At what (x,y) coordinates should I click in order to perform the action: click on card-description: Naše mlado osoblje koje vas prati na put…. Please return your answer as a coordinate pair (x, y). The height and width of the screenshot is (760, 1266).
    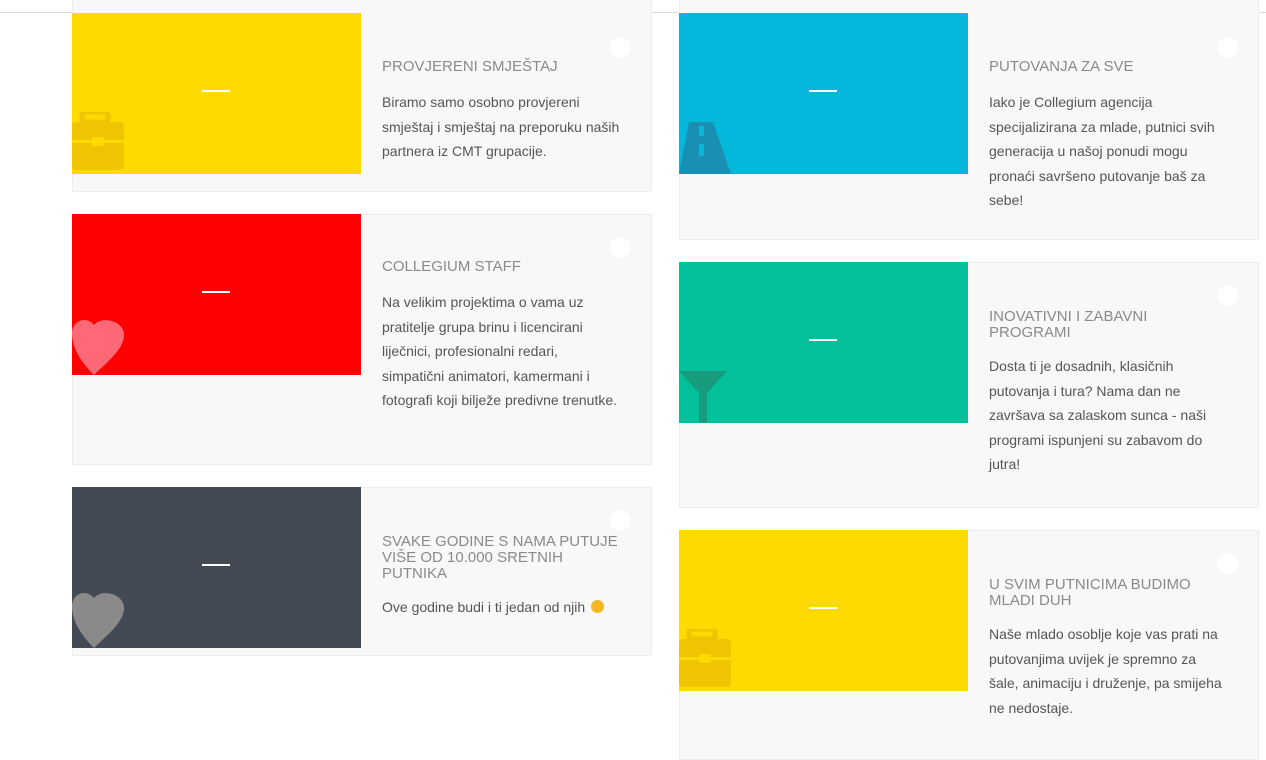
    Looking at the image, I should click on (1105, 671).